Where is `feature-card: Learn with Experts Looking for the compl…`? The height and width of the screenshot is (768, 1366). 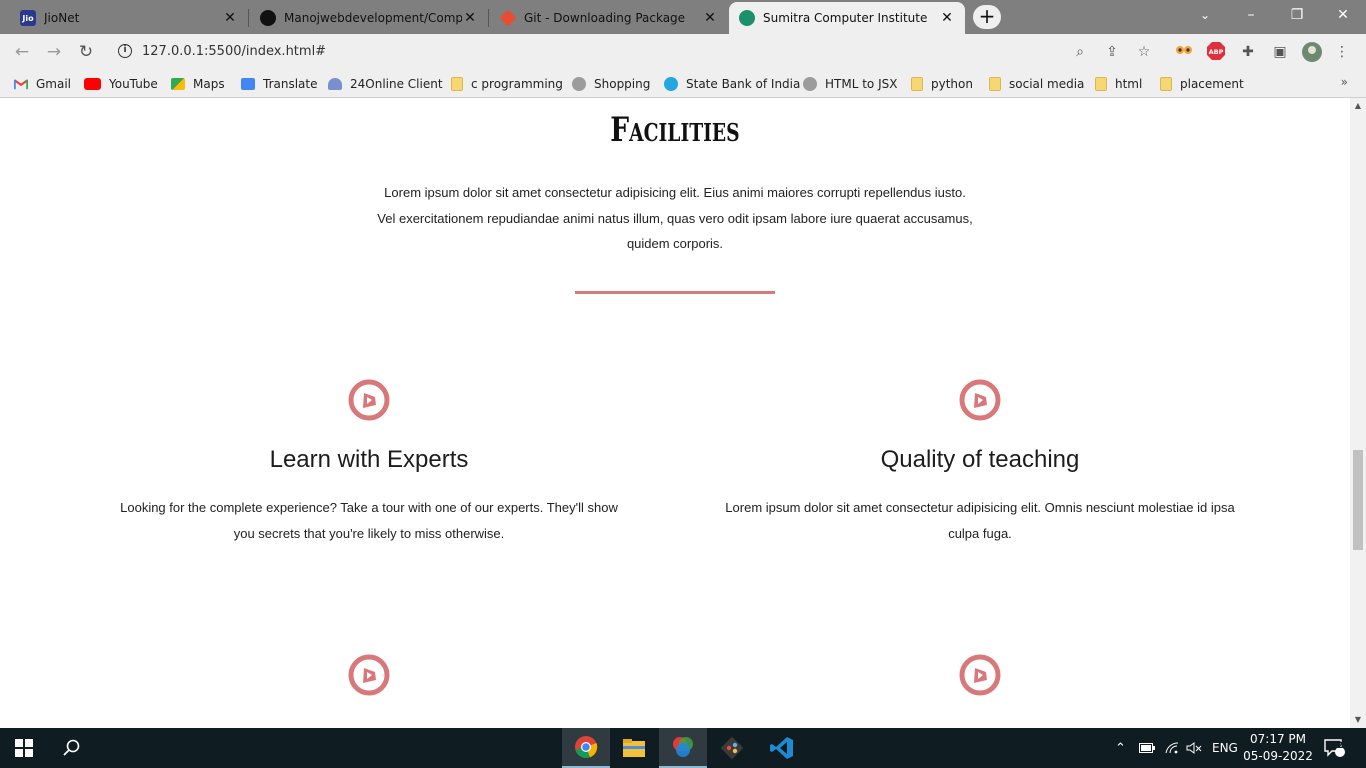
feature-card: Learn with Experts Looking for the compl… is located at coordinates (369, 468).